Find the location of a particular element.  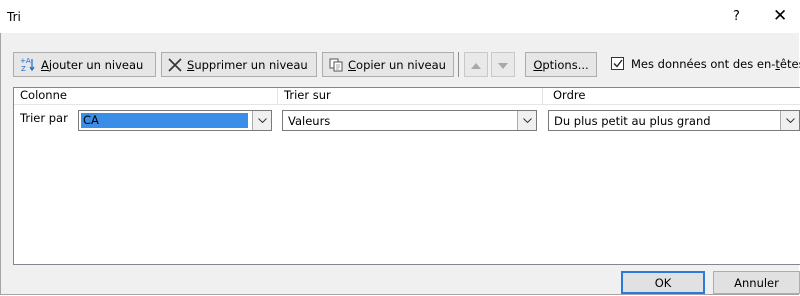

headers-checkbox-label: Mes données ont des en-têtes is located at coordinates (715, 64).